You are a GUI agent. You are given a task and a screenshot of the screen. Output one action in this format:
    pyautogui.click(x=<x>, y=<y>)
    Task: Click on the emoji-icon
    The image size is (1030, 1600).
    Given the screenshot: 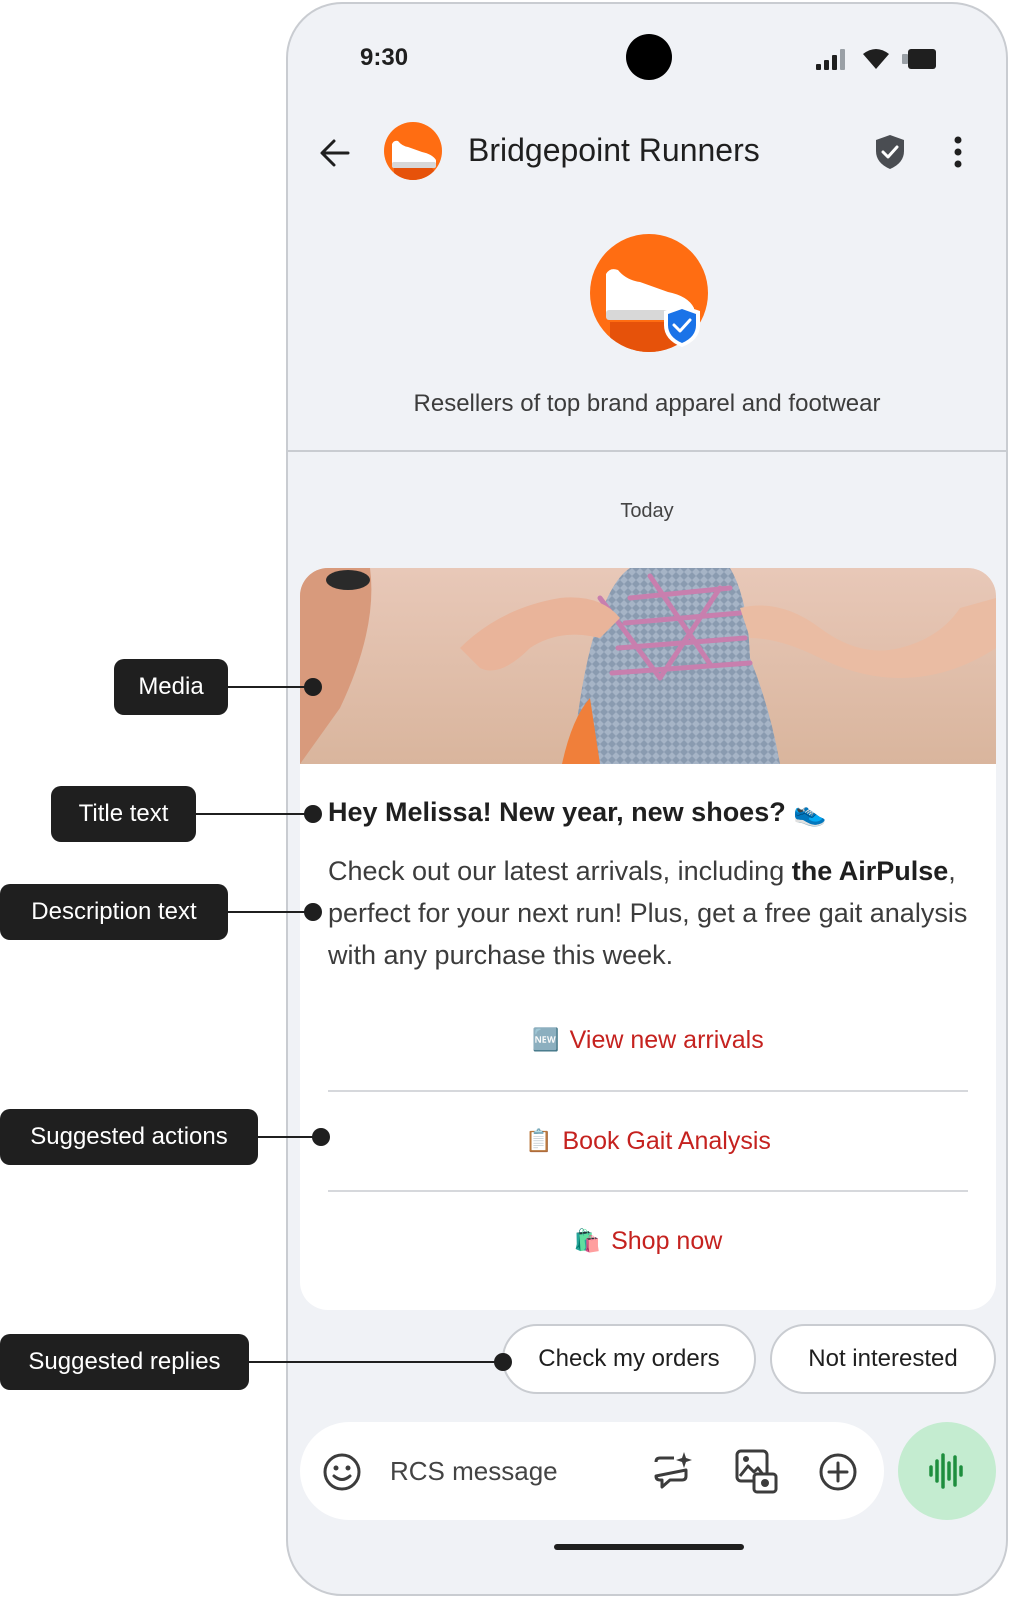 What is the action you would take?
    pyautogui.click(x=342, y=1472)
    